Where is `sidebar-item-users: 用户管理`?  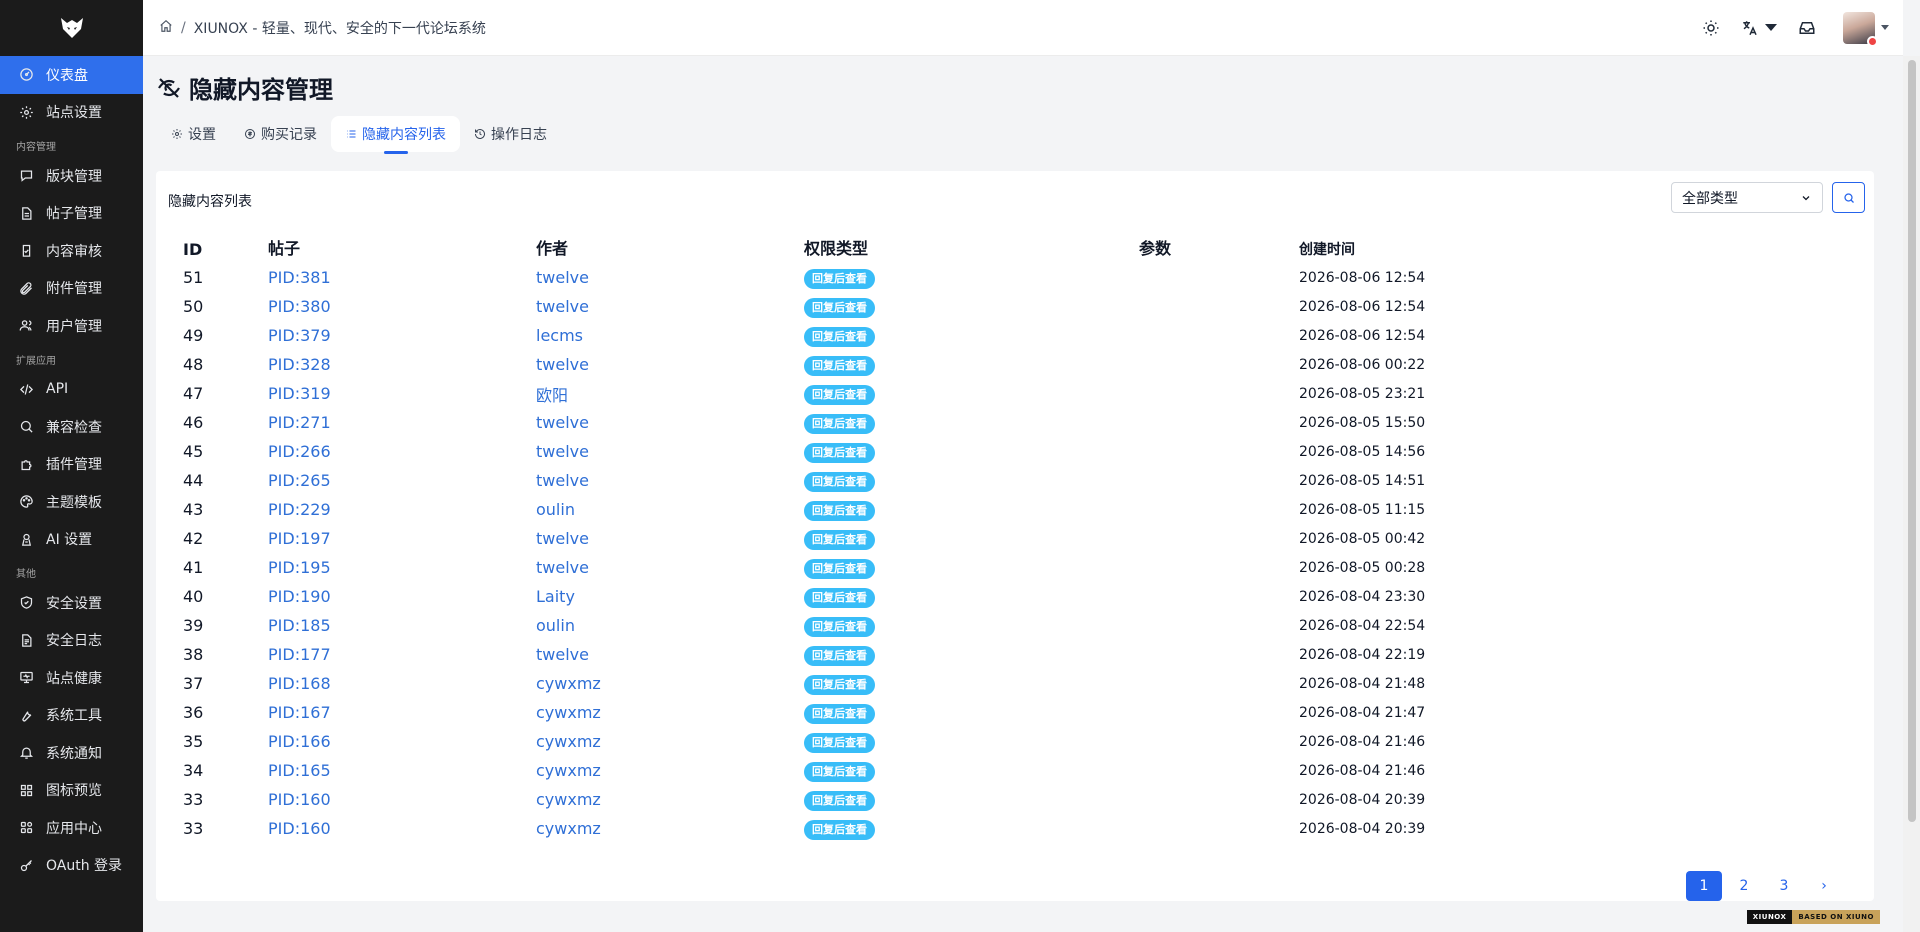
sidebar-item-users: 用户管理 is located at coordinates (71, 326).